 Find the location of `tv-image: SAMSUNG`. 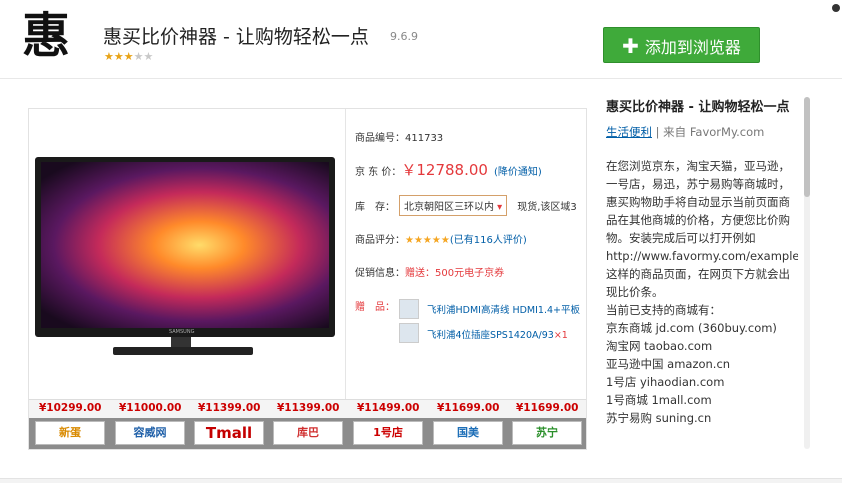

tv-image: SAMSUNG is located at coordinates (185, 247).